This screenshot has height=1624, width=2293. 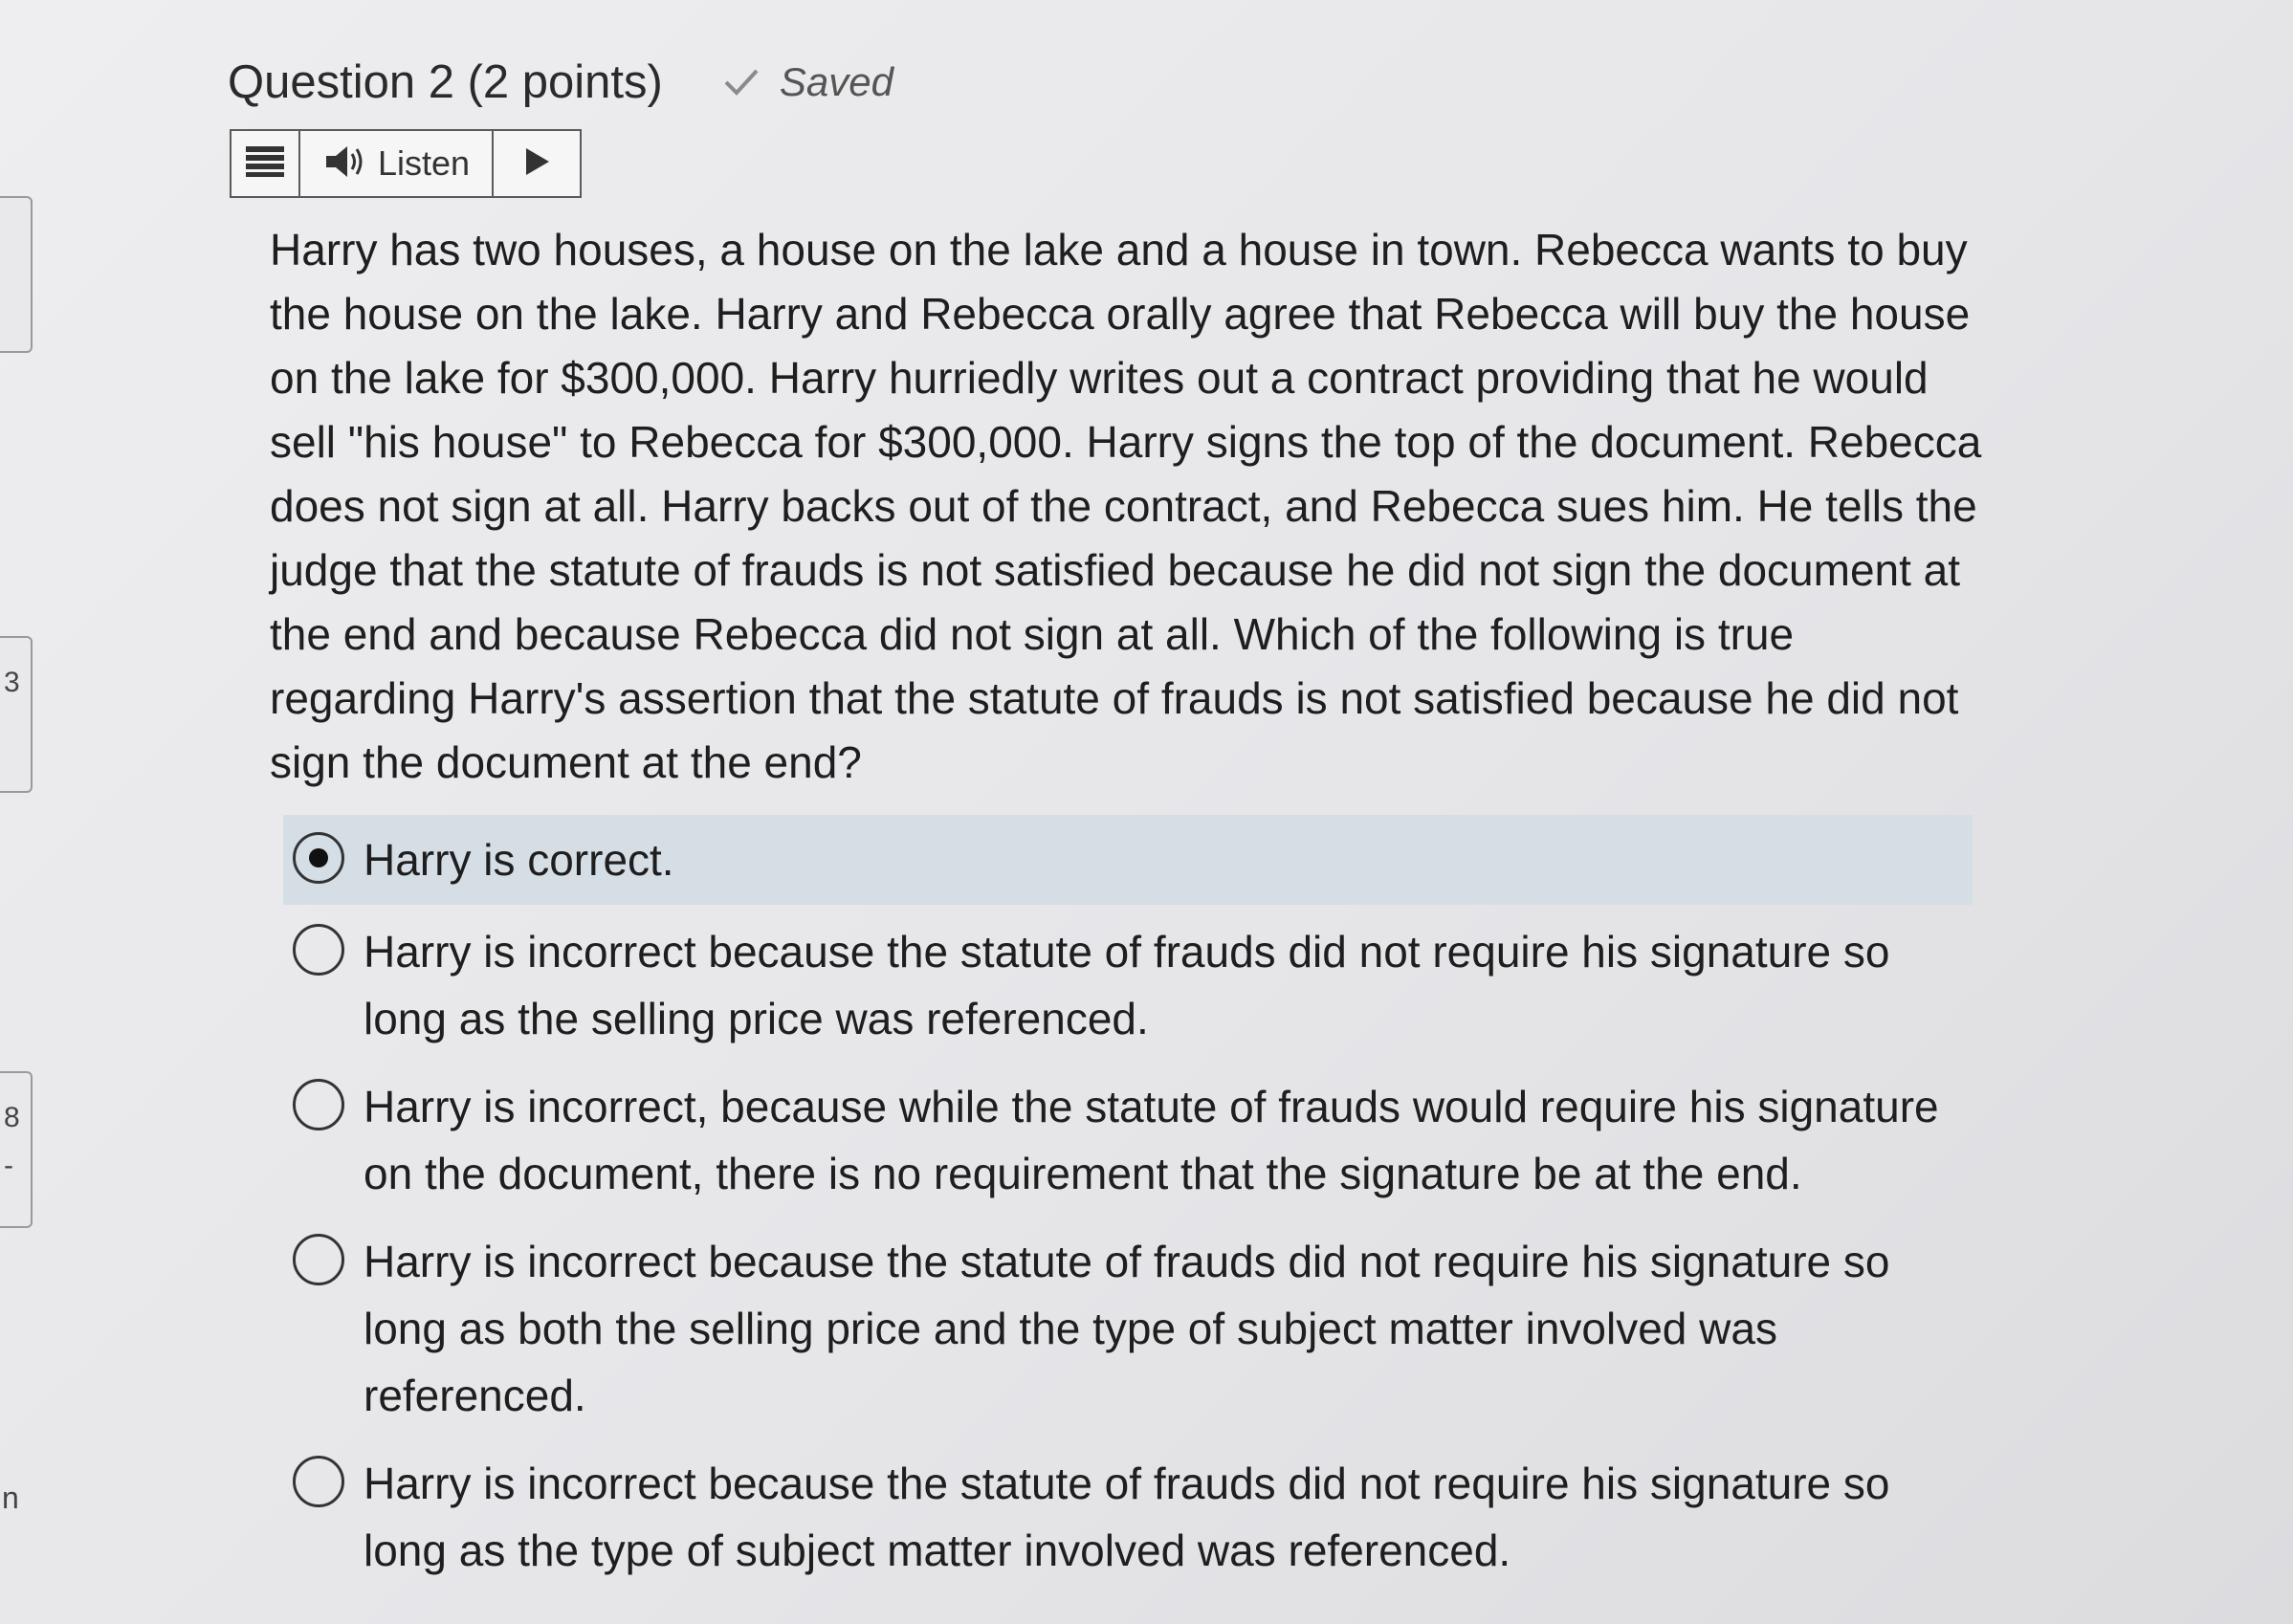 I want to click on play-icon, so click(x=536, y=164).